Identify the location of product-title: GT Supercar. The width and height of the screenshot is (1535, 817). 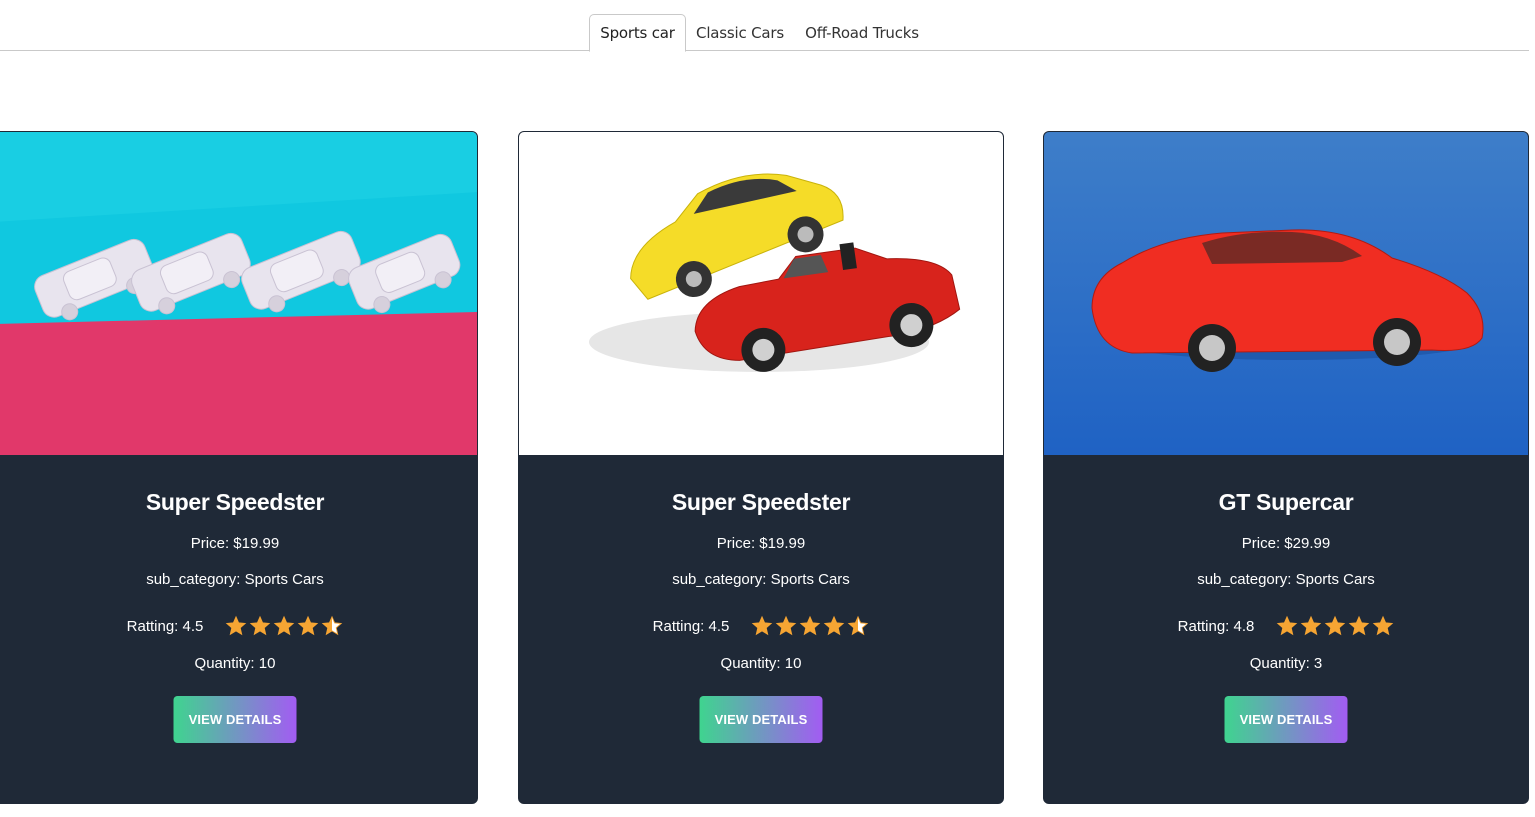
(1286, 502).